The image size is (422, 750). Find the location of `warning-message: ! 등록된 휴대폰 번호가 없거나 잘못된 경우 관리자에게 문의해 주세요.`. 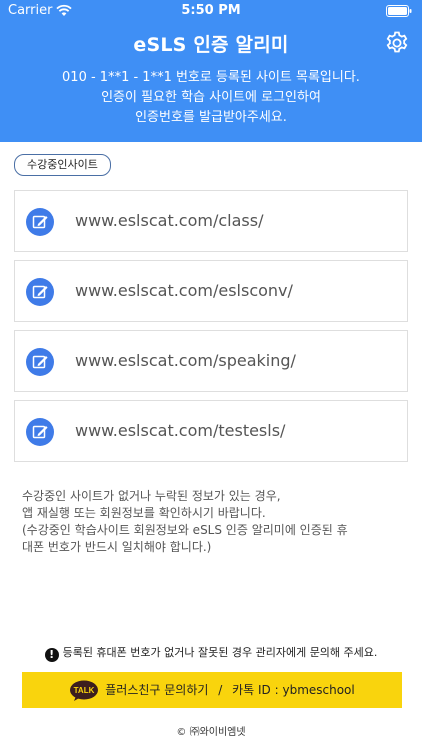

warning-message: ! 등록된 휴대폰 번호가 없거나 잘못된 경우 관리자에게 문의해 주세요. is located at coordinates (211, 653).